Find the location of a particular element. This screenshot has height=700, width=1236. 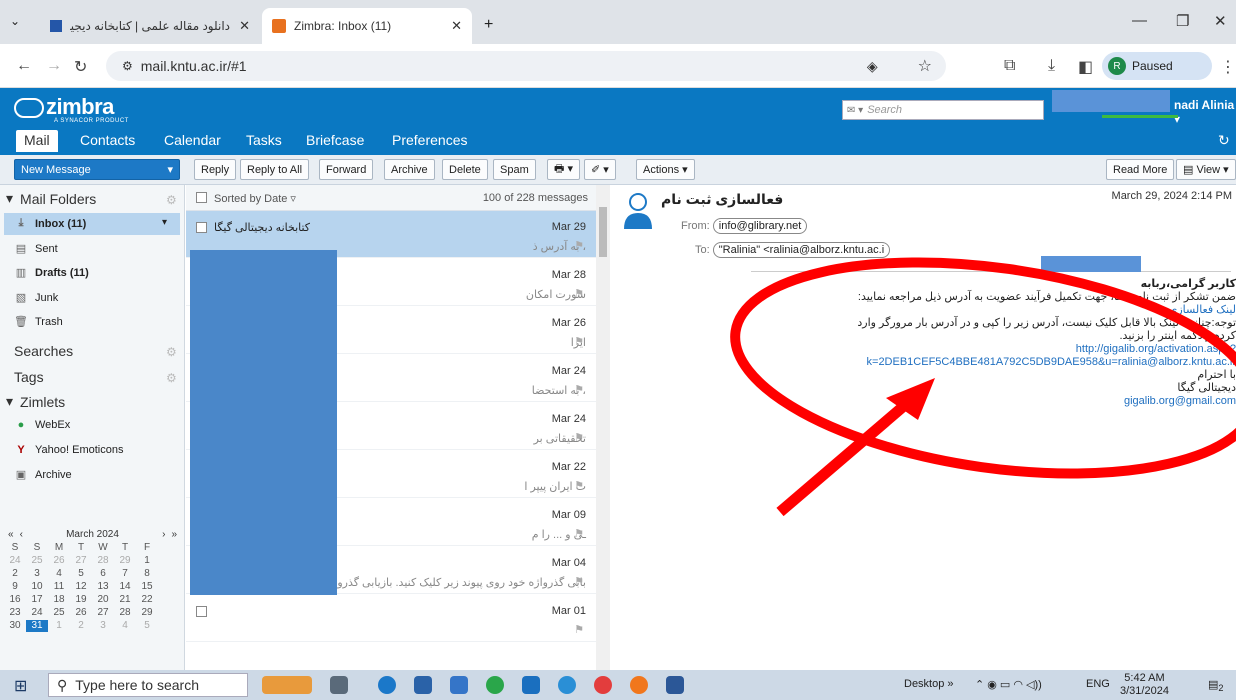

firefox-icon is located at coordinates (639, 685).